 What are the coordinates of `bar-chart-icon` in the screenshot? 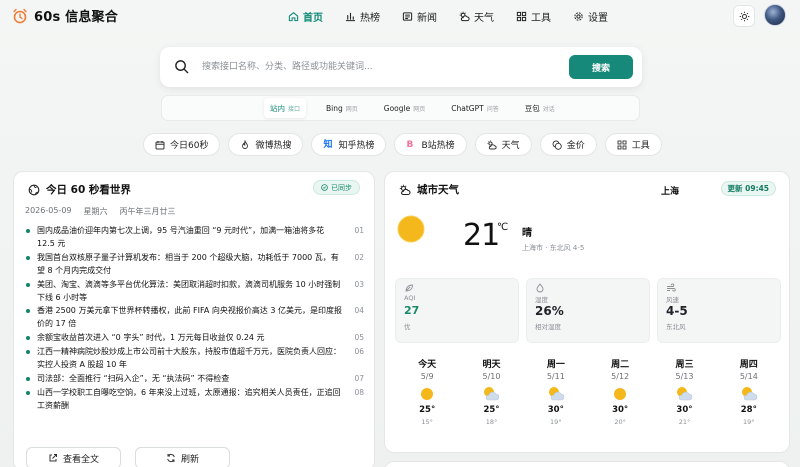 It's located at (350, 16).